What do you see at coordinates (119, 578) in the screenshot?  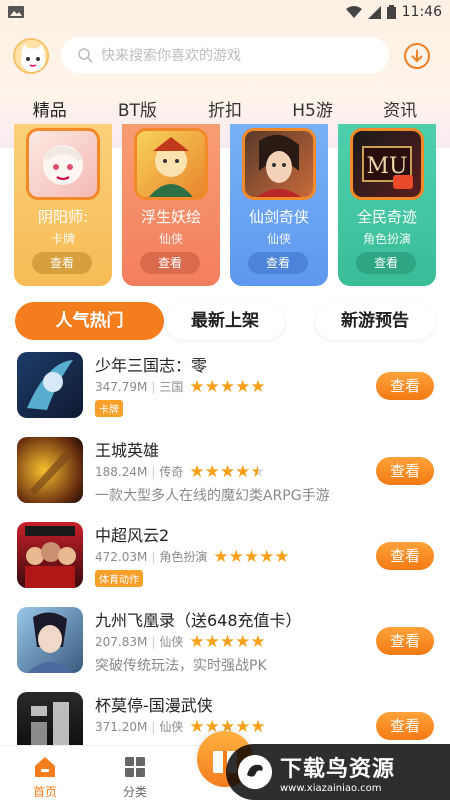 I see `game-tag: 体育动作` at bounding box center [119, 578].